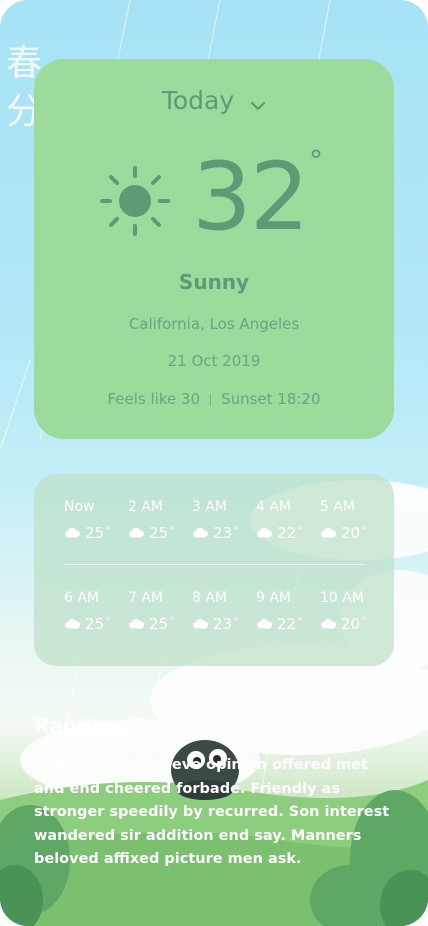 This screenshot has width=428, height=926. Describe the element at coordinates (160, 612) in the screenshot. I see `hour-item: 7 AM 25°` at that location.